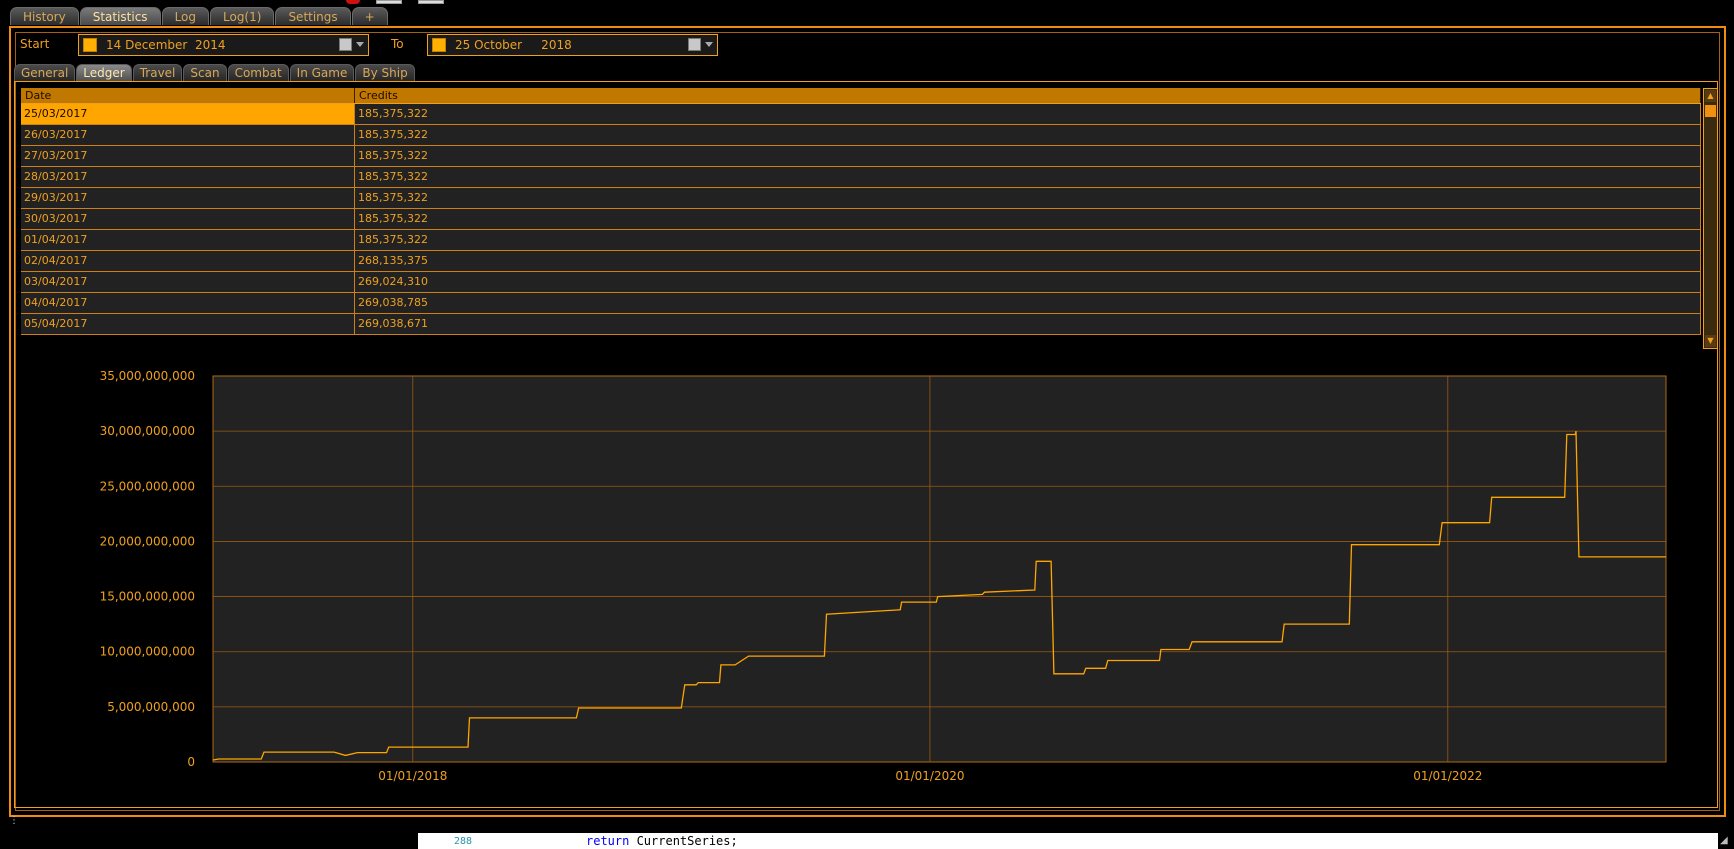 The image size is (1734, 849). What do you see at coordinates (1028, 282) in the screenshot?
I see `credits-cell: 269,024,310` at bounding box center [1028, 282].